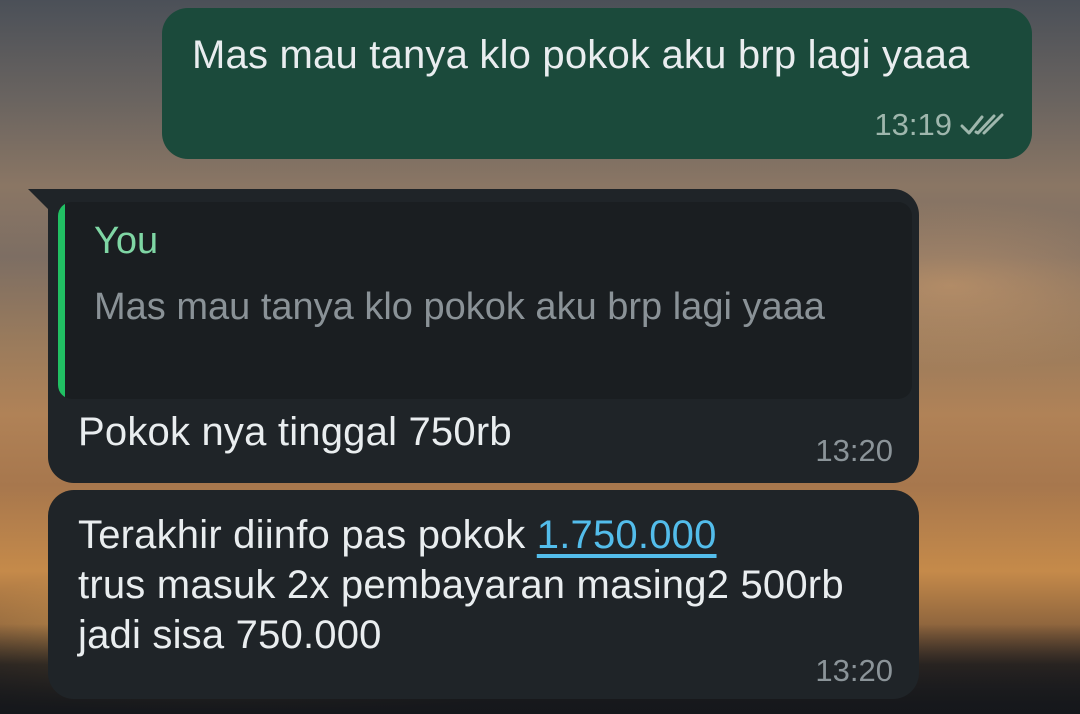 The height and width of the screenshot is (714, 1080). Describe the element at coordinates (307, 535) in the screenshot. I see `message-text-part: Terakhir diinfo pas pokok` at that location.